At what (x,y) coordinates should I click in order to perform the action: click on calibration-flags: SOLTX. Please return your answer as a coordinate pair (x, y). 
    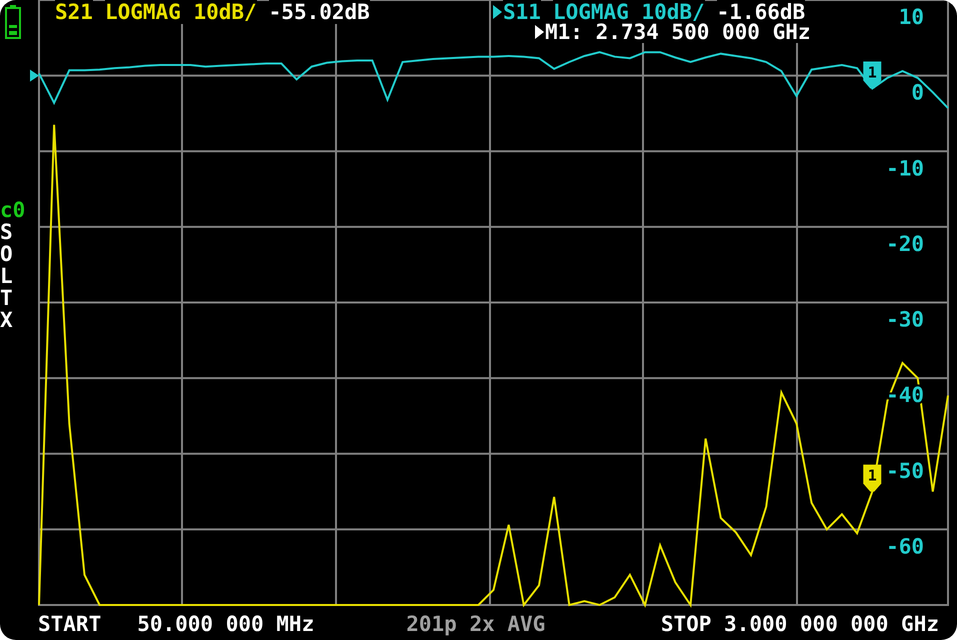
    Looking at the image, I should click on (7, 276).